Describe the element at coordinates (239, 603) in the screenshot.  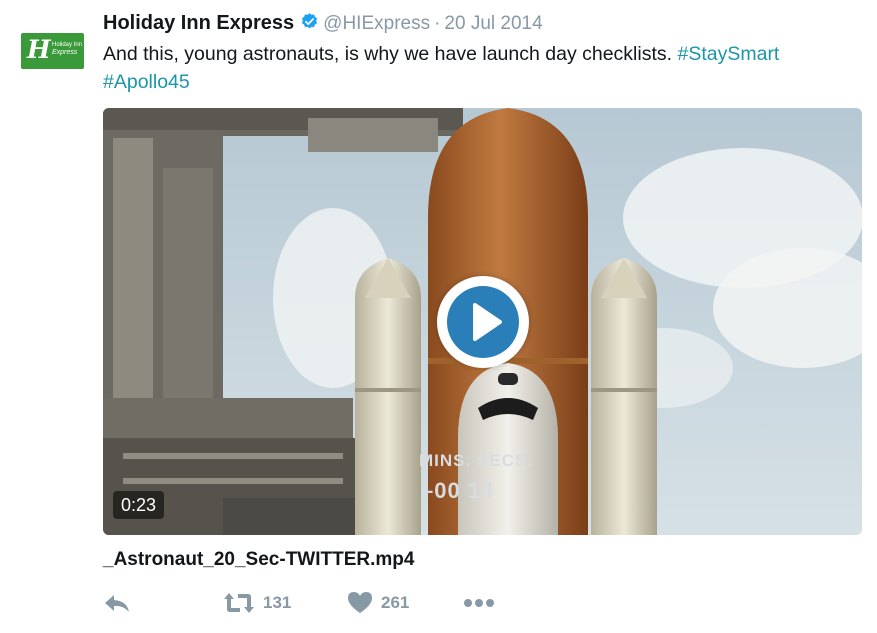
I see `retweet-icon` at that location.